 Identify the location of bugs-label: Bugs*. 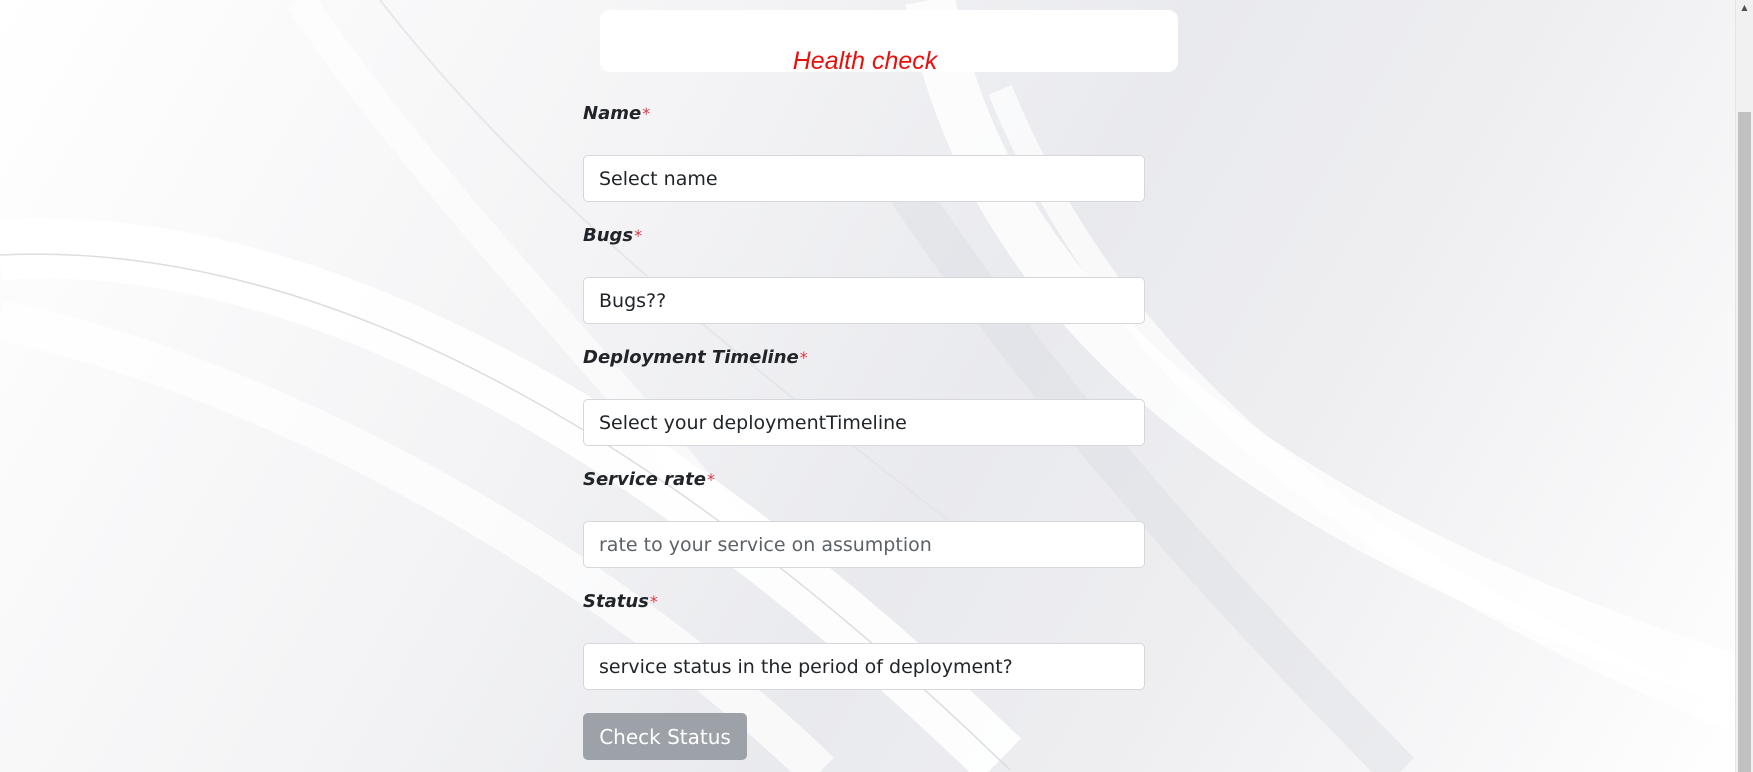
(864, 236).